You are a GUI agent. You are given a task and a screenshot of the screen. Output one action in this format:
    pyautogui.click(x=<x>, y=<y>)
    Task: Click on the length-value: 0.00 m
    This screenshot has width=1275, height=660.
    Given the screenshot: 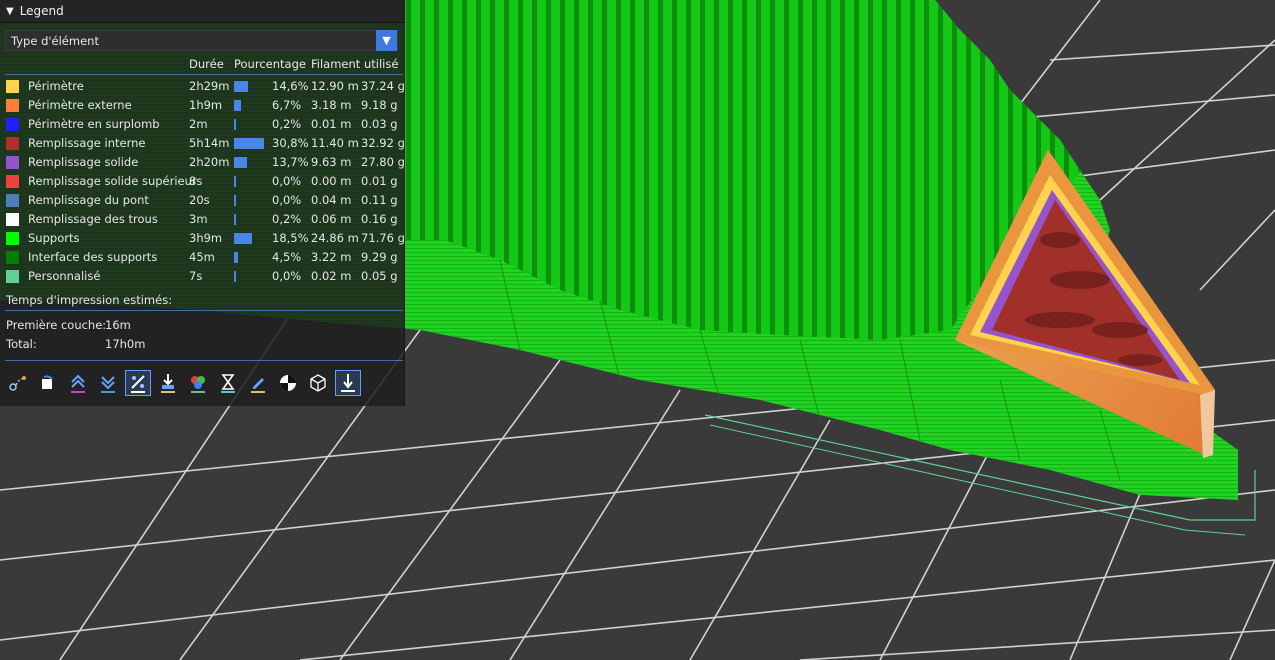 What is the action you would take?
    pyautogui.click(x=331, y=181)
    